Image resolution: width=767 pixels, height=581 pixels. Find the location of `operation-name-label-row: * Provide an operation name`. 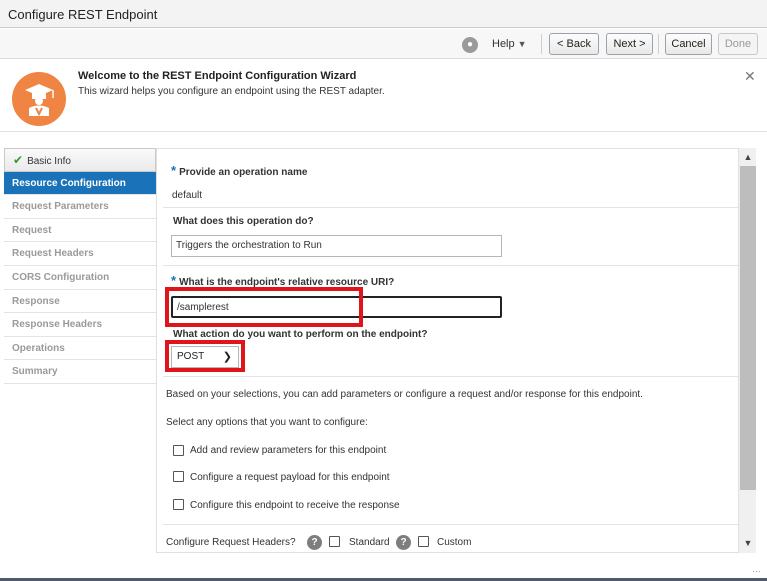

operation-name-label-row: * Provide an operation name is located at coordinates (239, 170).